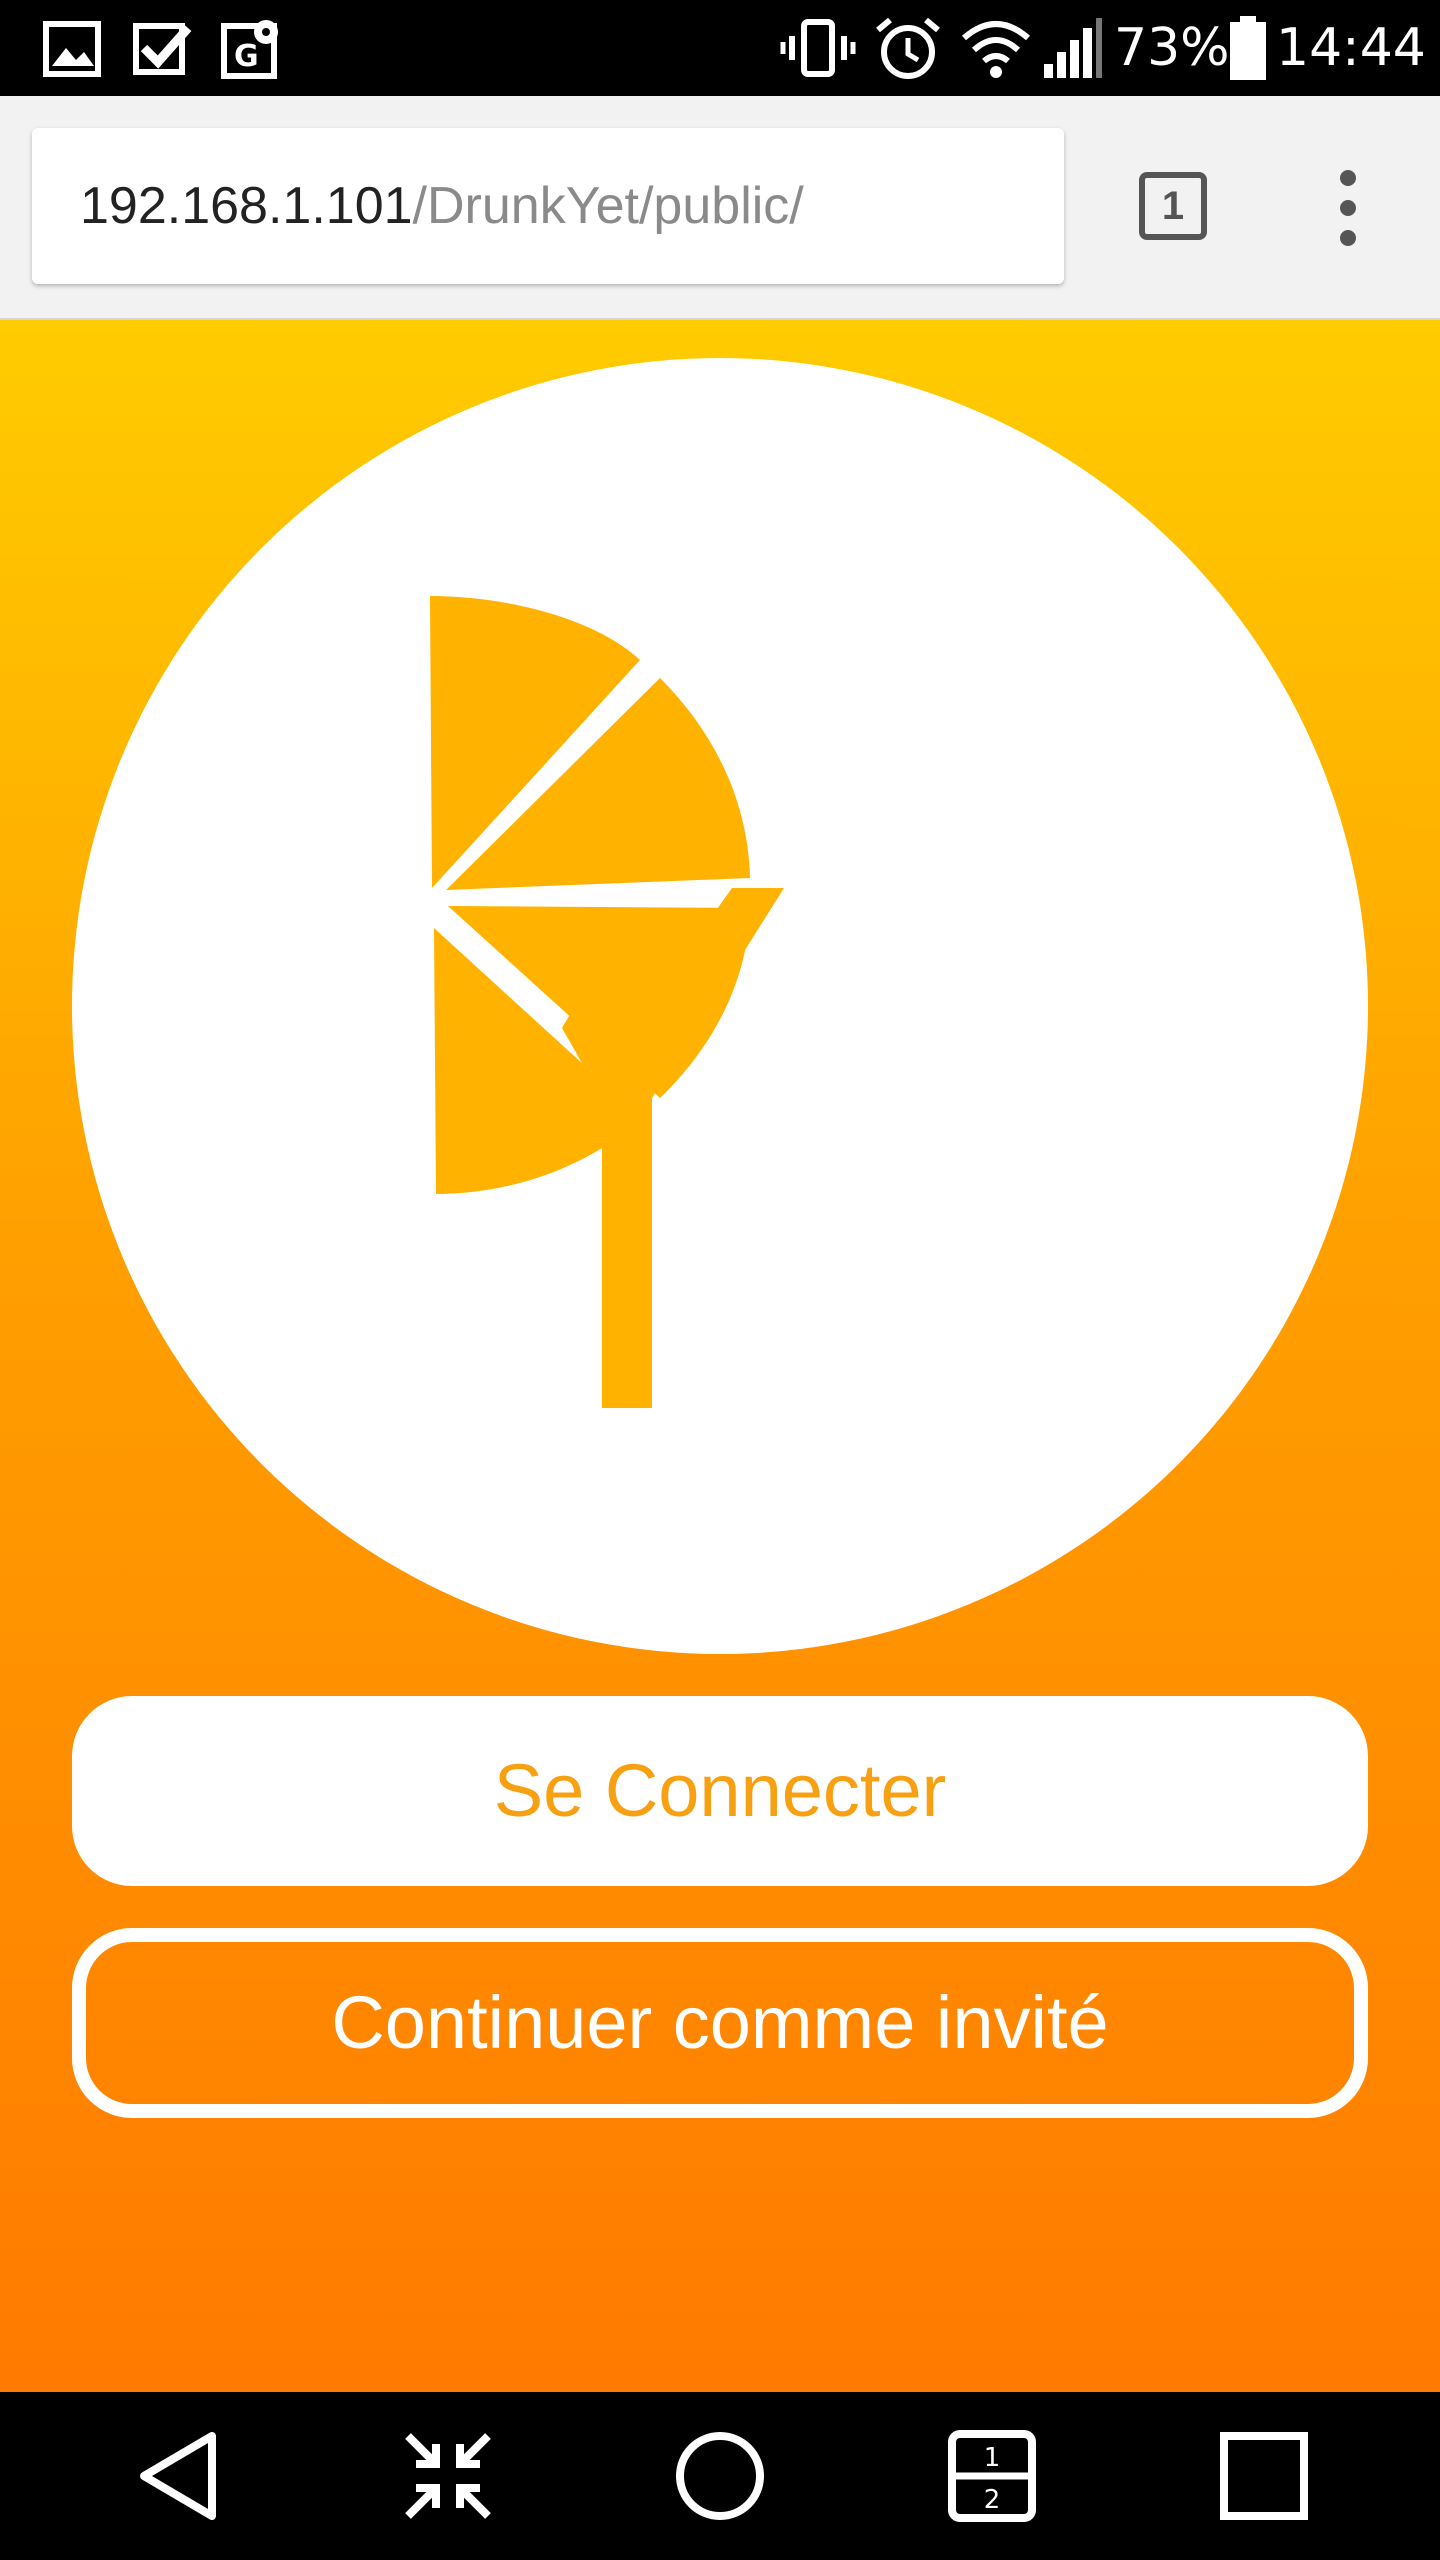  I want to click on maps-icon: G, so click(249, 49).